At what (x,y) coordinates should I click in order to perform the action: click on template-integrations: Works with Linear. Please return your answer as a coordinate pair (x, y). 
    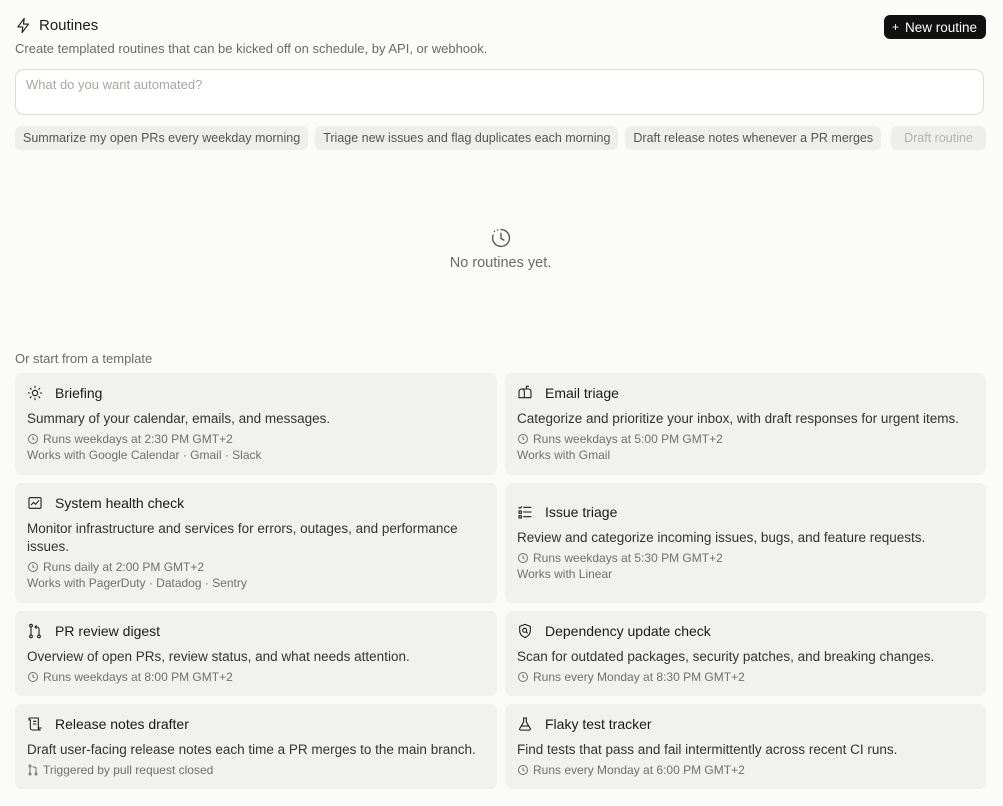
    Looking at the image, I should click on (565, 574).